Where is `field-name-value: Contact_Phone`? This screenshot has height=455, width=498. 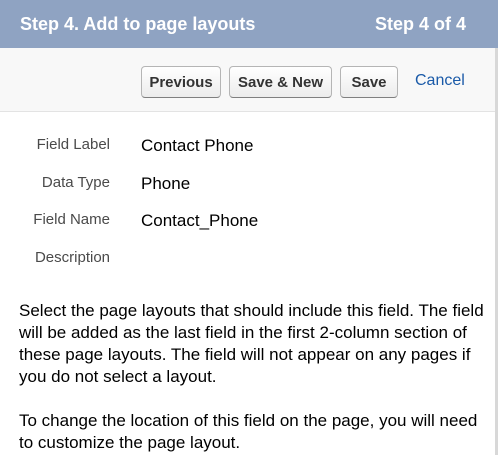
field-name-value: Contact_Phone is located at coordinates (200, 220).